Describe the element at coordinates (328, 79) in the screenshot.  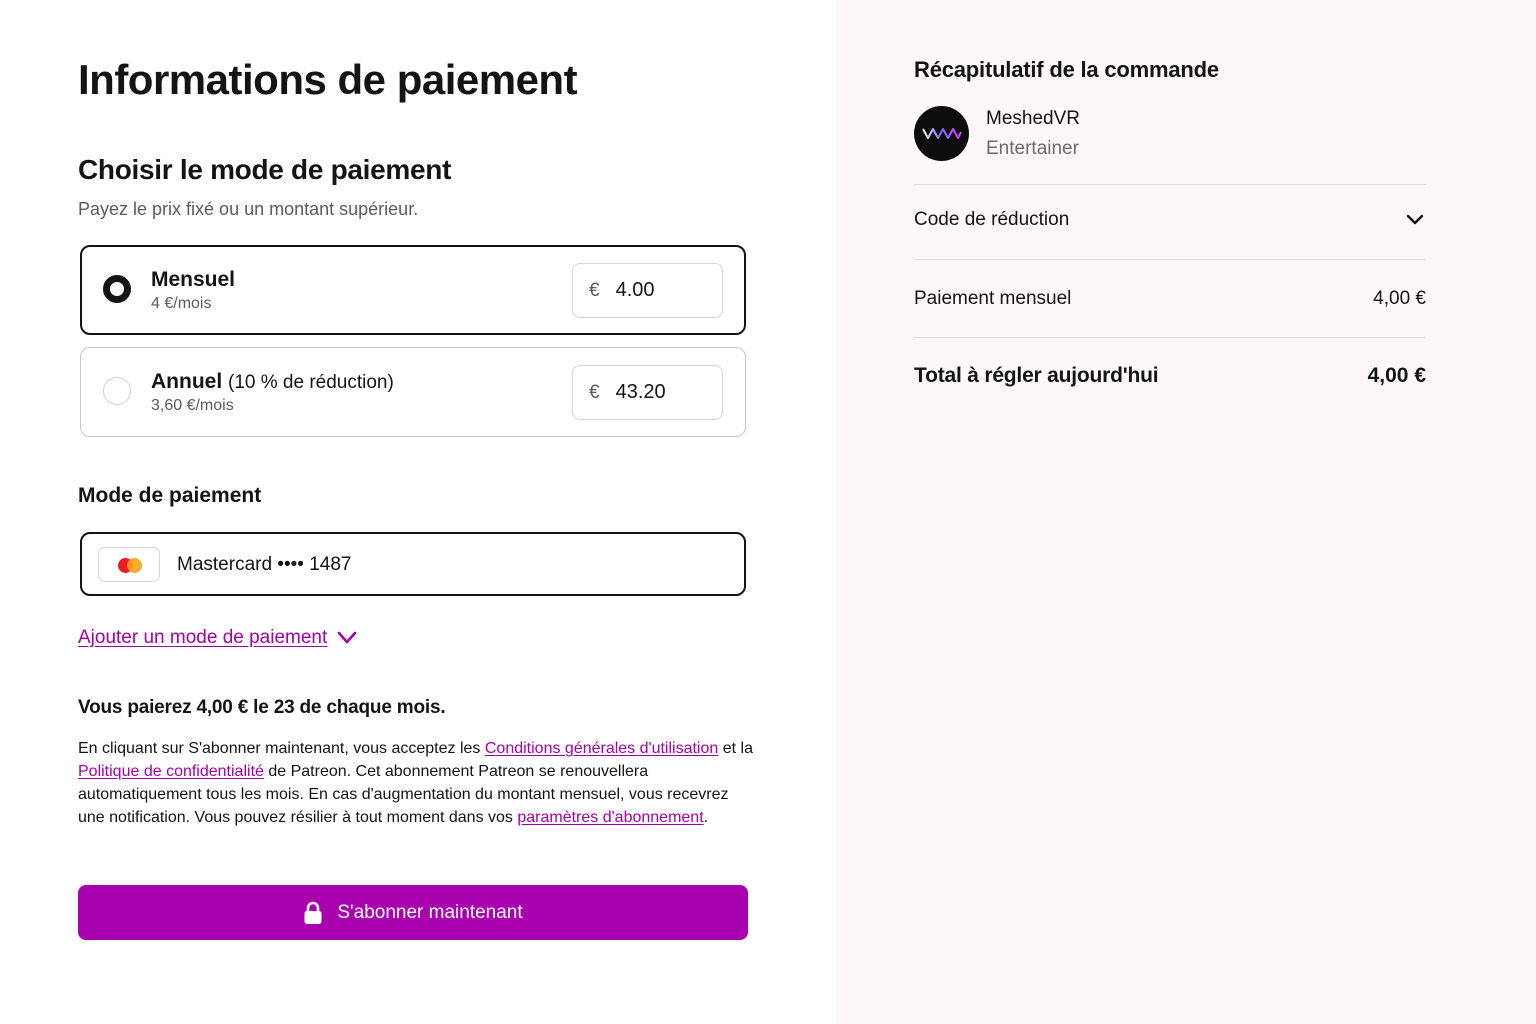
I see `page-title: Informations de paiement` at that location.